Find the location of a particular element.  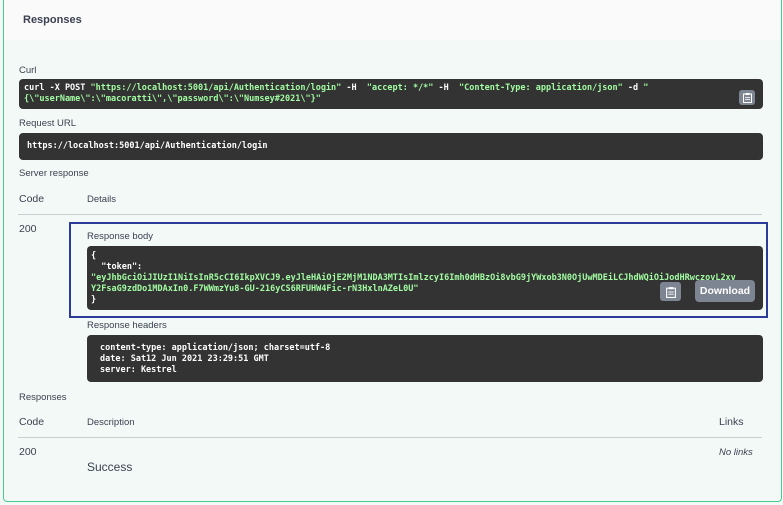

json-token-key: "token": is located at coordinates (117, 267).